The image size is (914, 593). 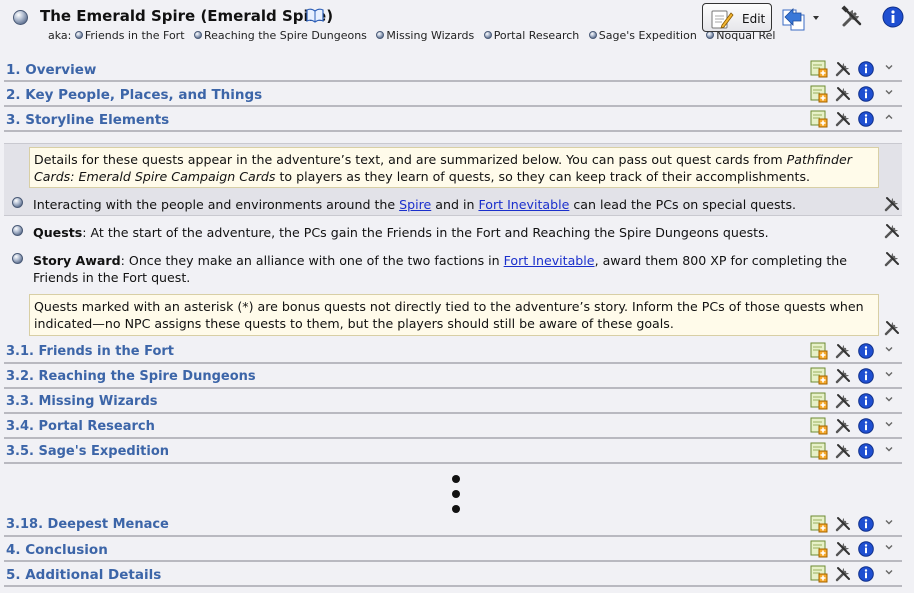 I want to click on spire-link: Spire, so click(x=415, y=204).